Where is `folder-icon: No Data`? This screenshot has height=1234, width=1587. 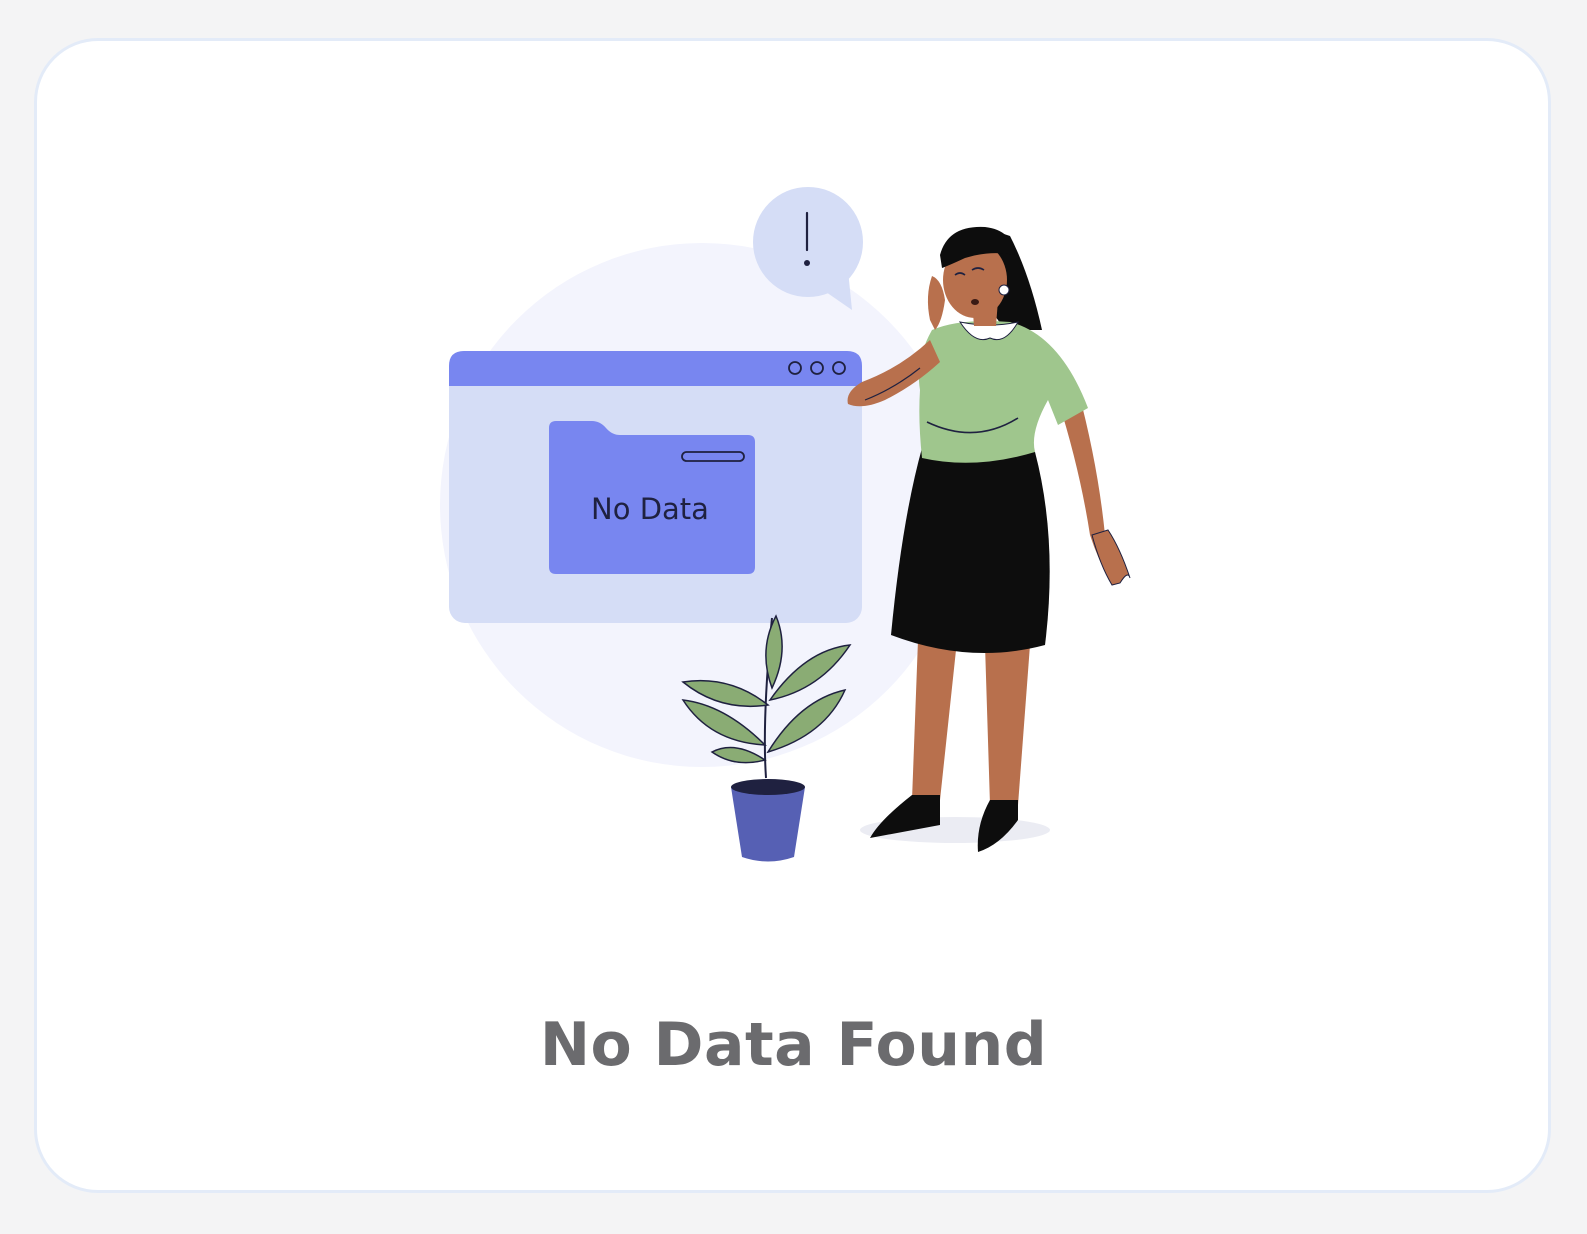
folder-icon: No Data is located at coordinates (652, 497).